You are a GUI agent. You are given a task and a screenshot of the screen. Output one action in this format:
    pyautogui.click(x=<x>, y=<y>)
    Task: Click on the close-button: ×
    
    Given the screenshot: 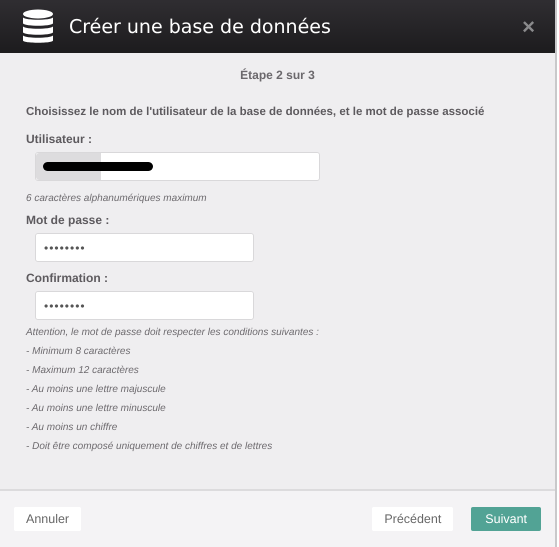 What is the action you would take?
    pyautogui.click(x=528, y=27)
    